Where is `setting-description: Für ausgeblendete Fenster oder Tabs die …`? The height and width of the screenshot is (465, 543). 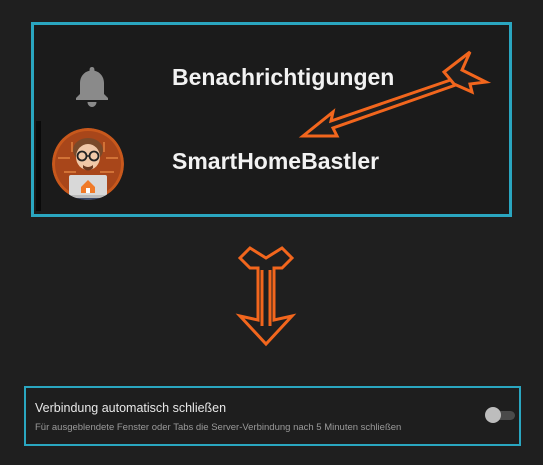
setting-description: Für ausgeblendete Fenster oder Tabs die … is located at coordinates (218, 427).